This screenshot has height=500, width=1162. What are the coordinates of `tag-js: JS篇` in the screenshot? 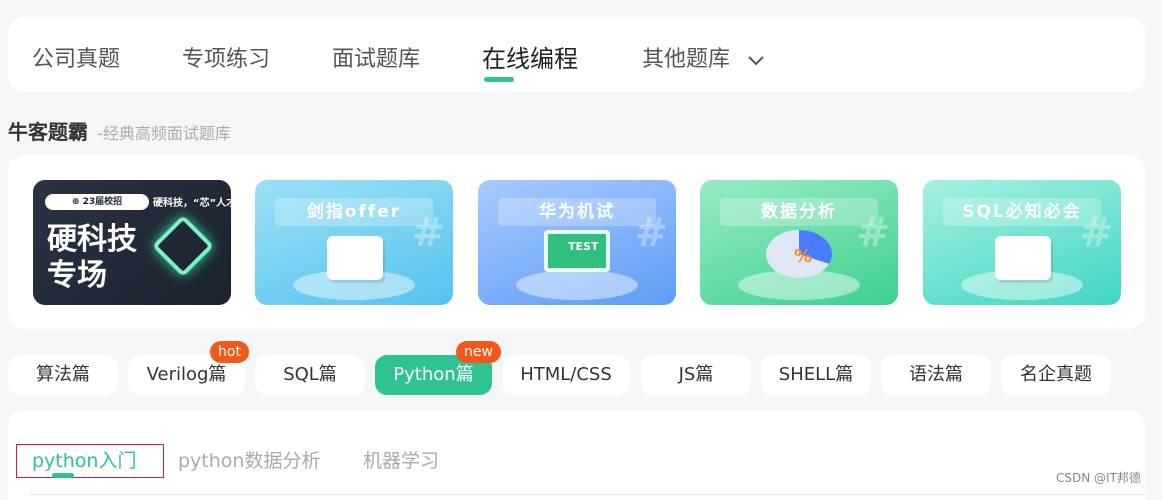 It's located at (696, 375).